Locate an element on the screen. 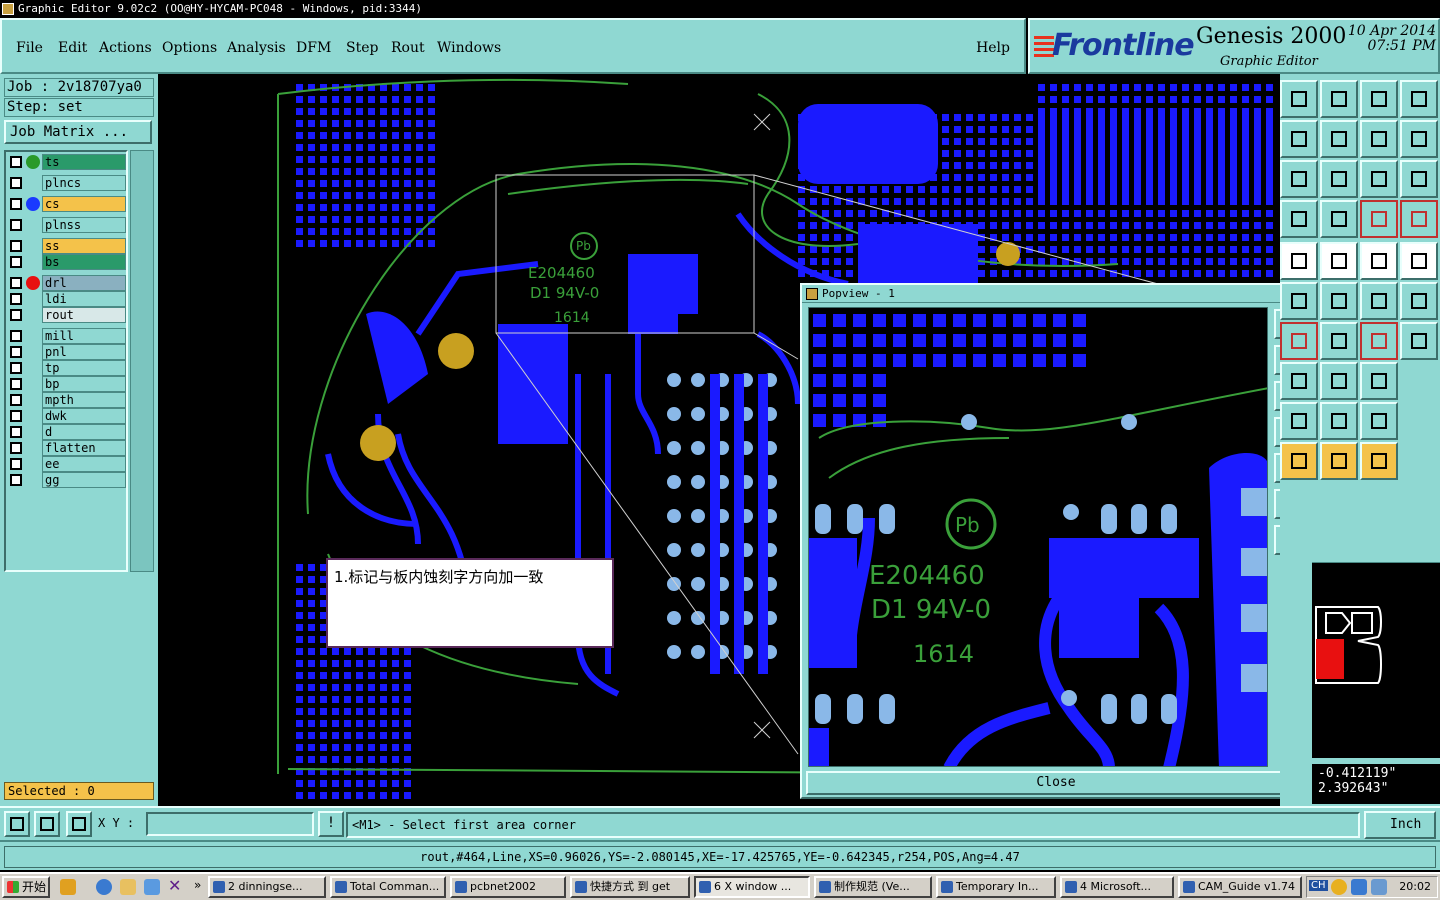 Image resolution: width=1440 pixels, height=900 pixels. input-language: CH is located at coordinates (1318, 885).